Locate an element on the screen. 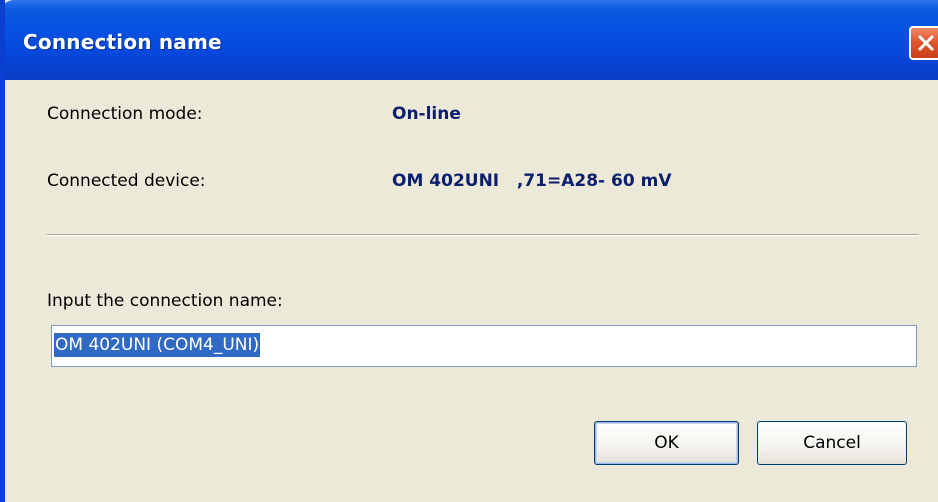 This screenshot has width=938, height=502. connected-device-value: OM 402UNI ,71=A28- 60 mV is located at coordinates (532, 181).